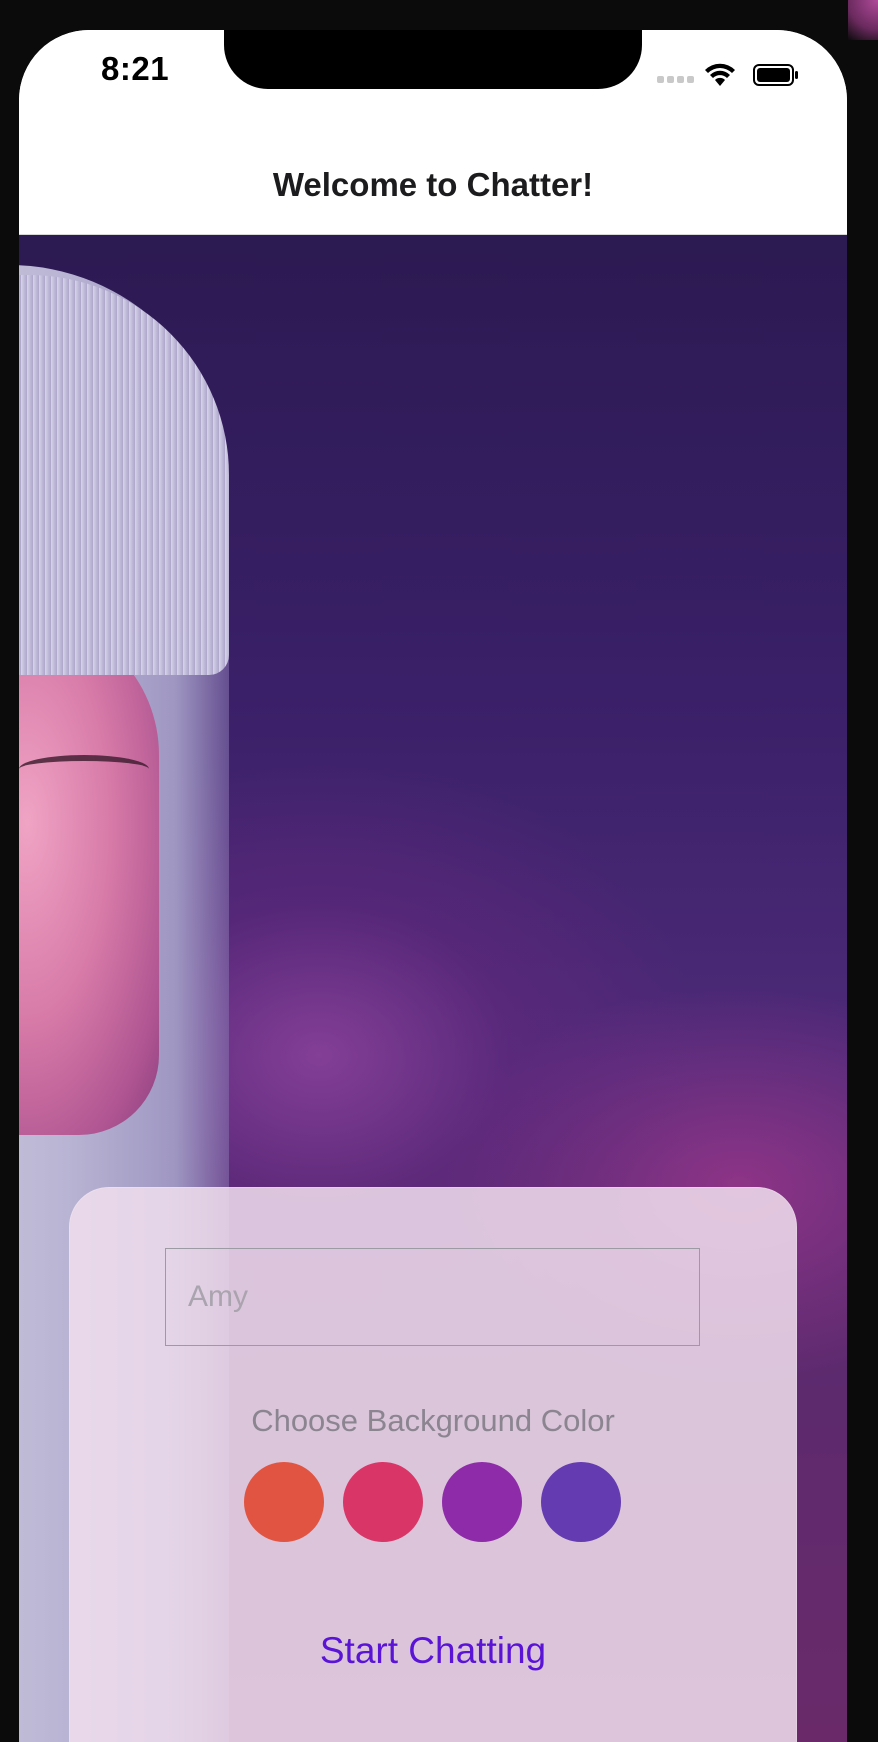 The image size is (878, 1742). I want to click on device-edge-accent, so click(863, 20).